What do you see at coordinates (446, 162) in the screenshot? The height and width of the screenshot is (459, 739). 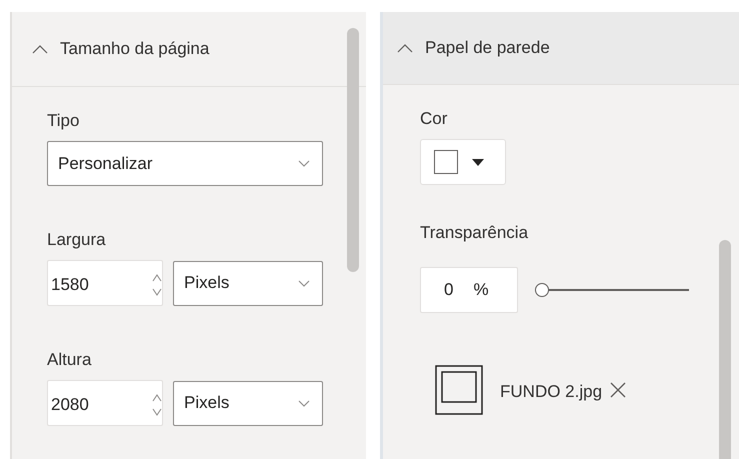 I see `color-swatch-icon` at bounding box center [446, 162].